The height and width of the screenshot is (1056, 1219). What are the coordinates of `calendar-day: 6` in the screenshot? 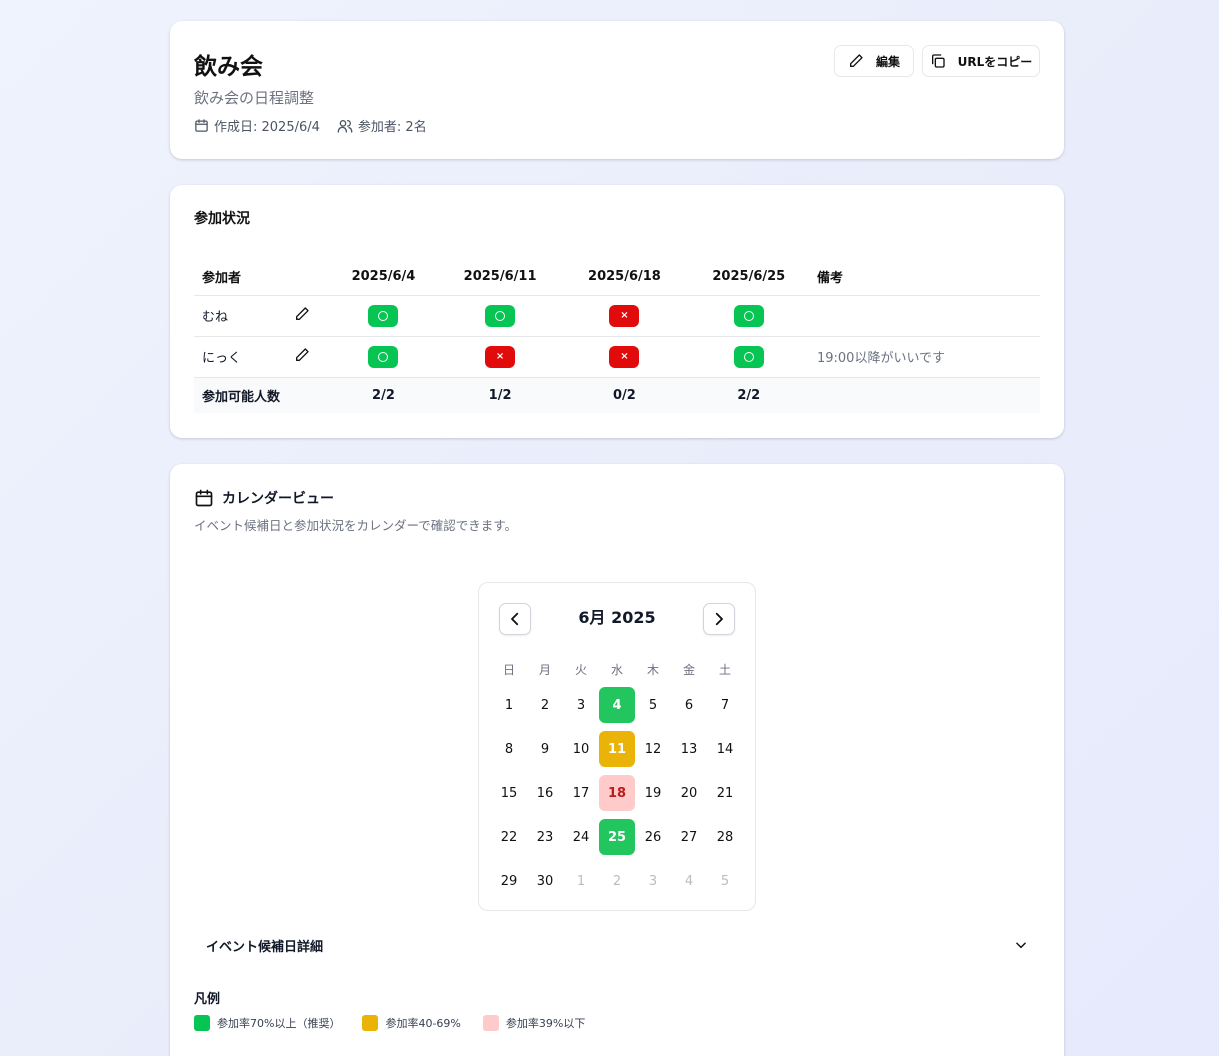 It's located at (689, 705).